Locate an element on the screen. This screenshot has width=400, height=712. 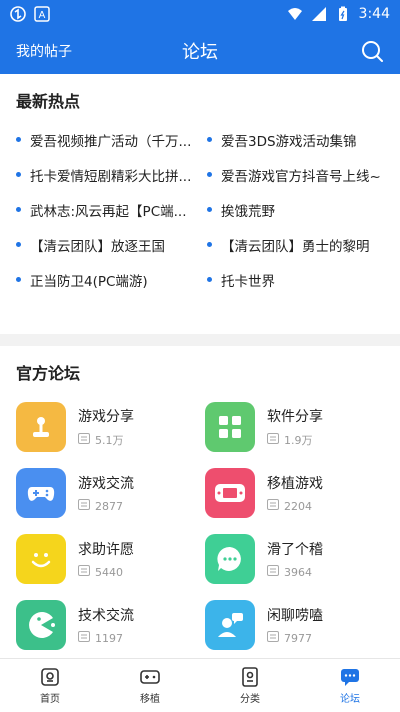
search-icon is located at coordinates (372, 51).